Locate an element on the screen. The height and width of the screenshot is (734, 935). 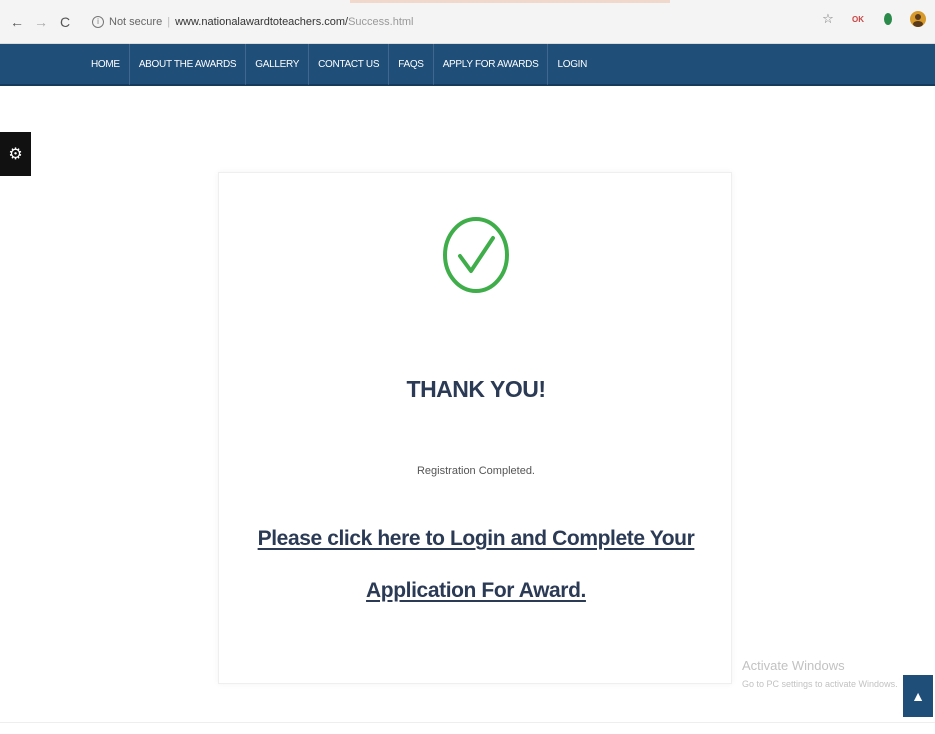
nav-item-faqs: FAQS is located at coordinates (411, 64).